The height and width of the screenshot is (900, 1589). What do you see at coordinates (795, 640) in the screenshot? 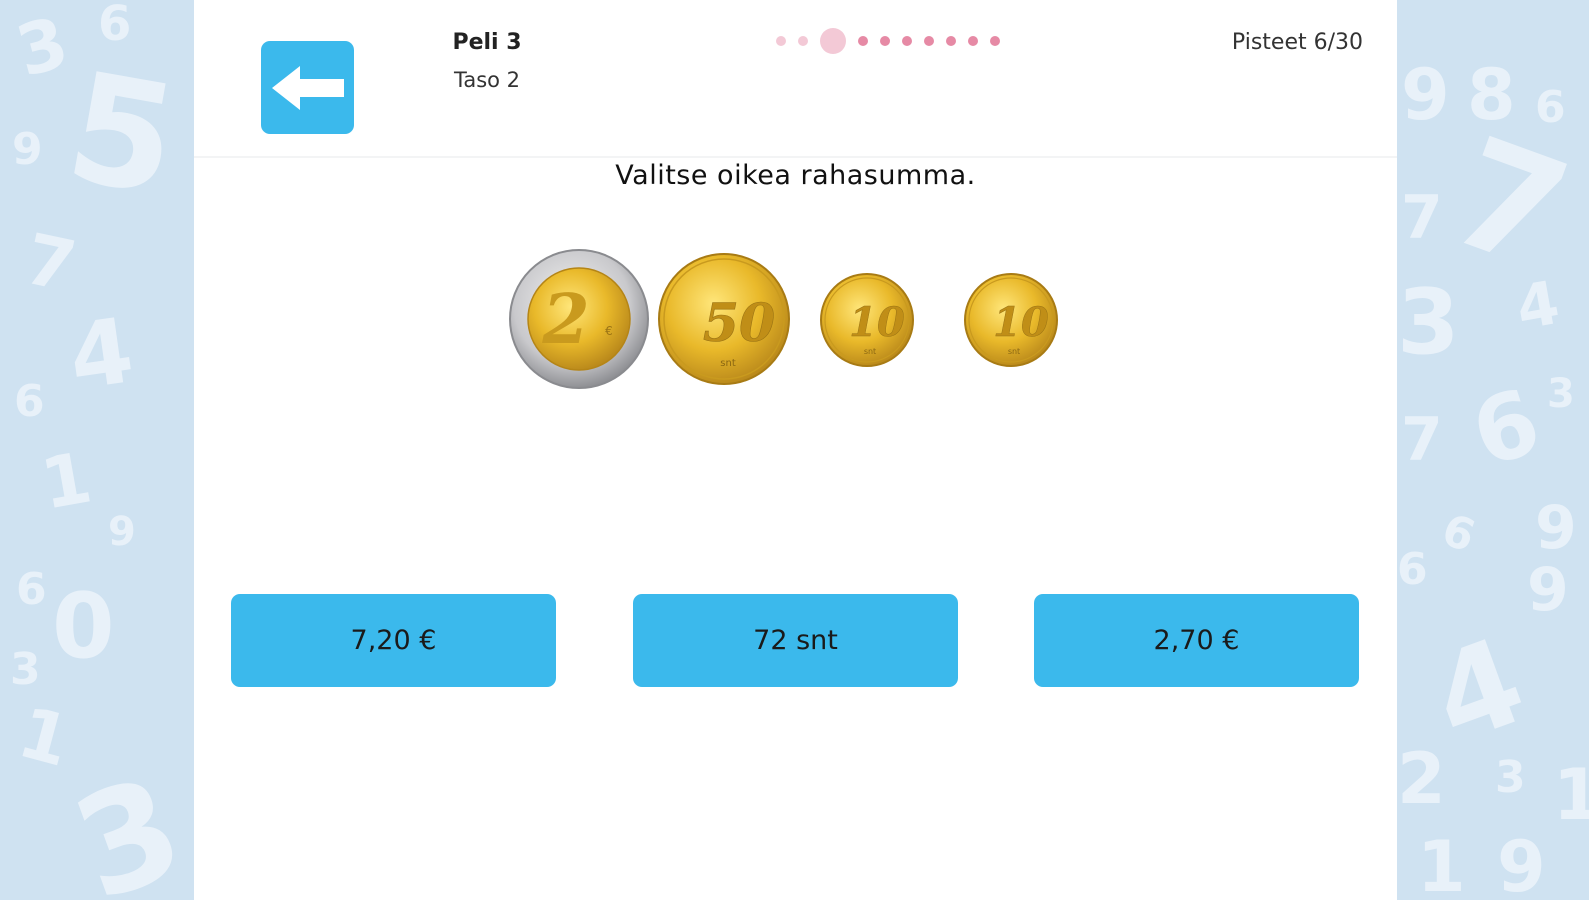
I see `answer-button-2: 72 snt` at bounding box center [795, 640].